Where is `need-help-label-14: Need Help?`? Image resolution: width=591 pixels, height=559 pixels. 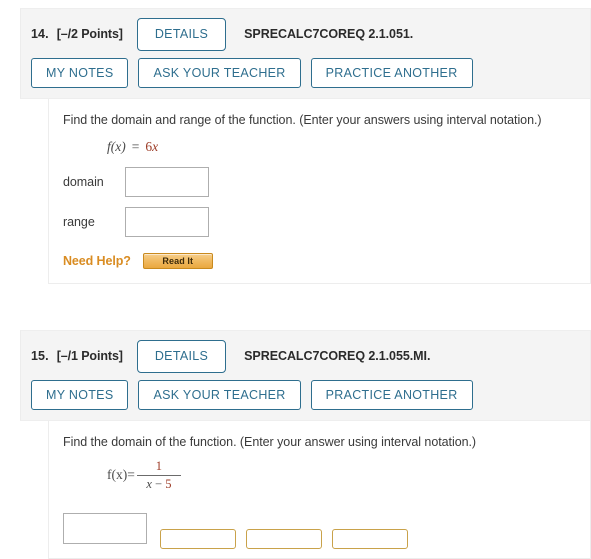
need-help-label-14: Need Help? is located at coordinates (97, 261).